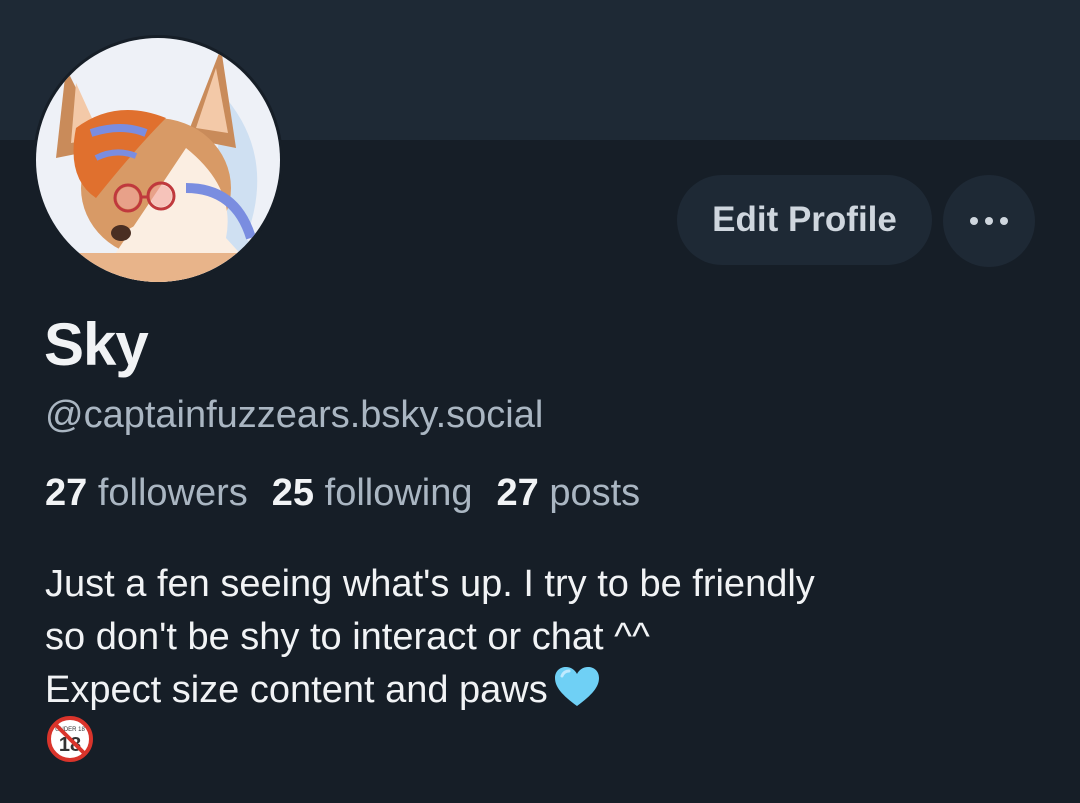 The image size is (1080, 803). Describe the element at coordinates (70, 739) in the screenshot. I see `no-under-18-icon: UNDER 18 18` at that location.